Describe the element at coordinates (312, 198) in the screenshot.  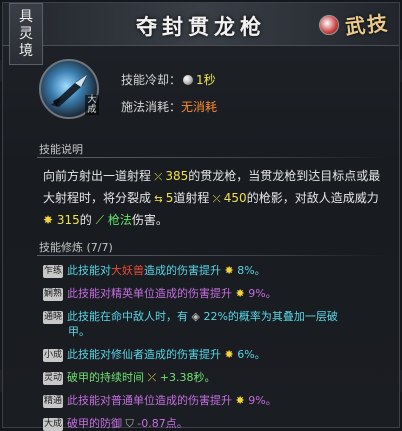
I see `desc-text: 的枪影，对敌人造成威力` at that location.